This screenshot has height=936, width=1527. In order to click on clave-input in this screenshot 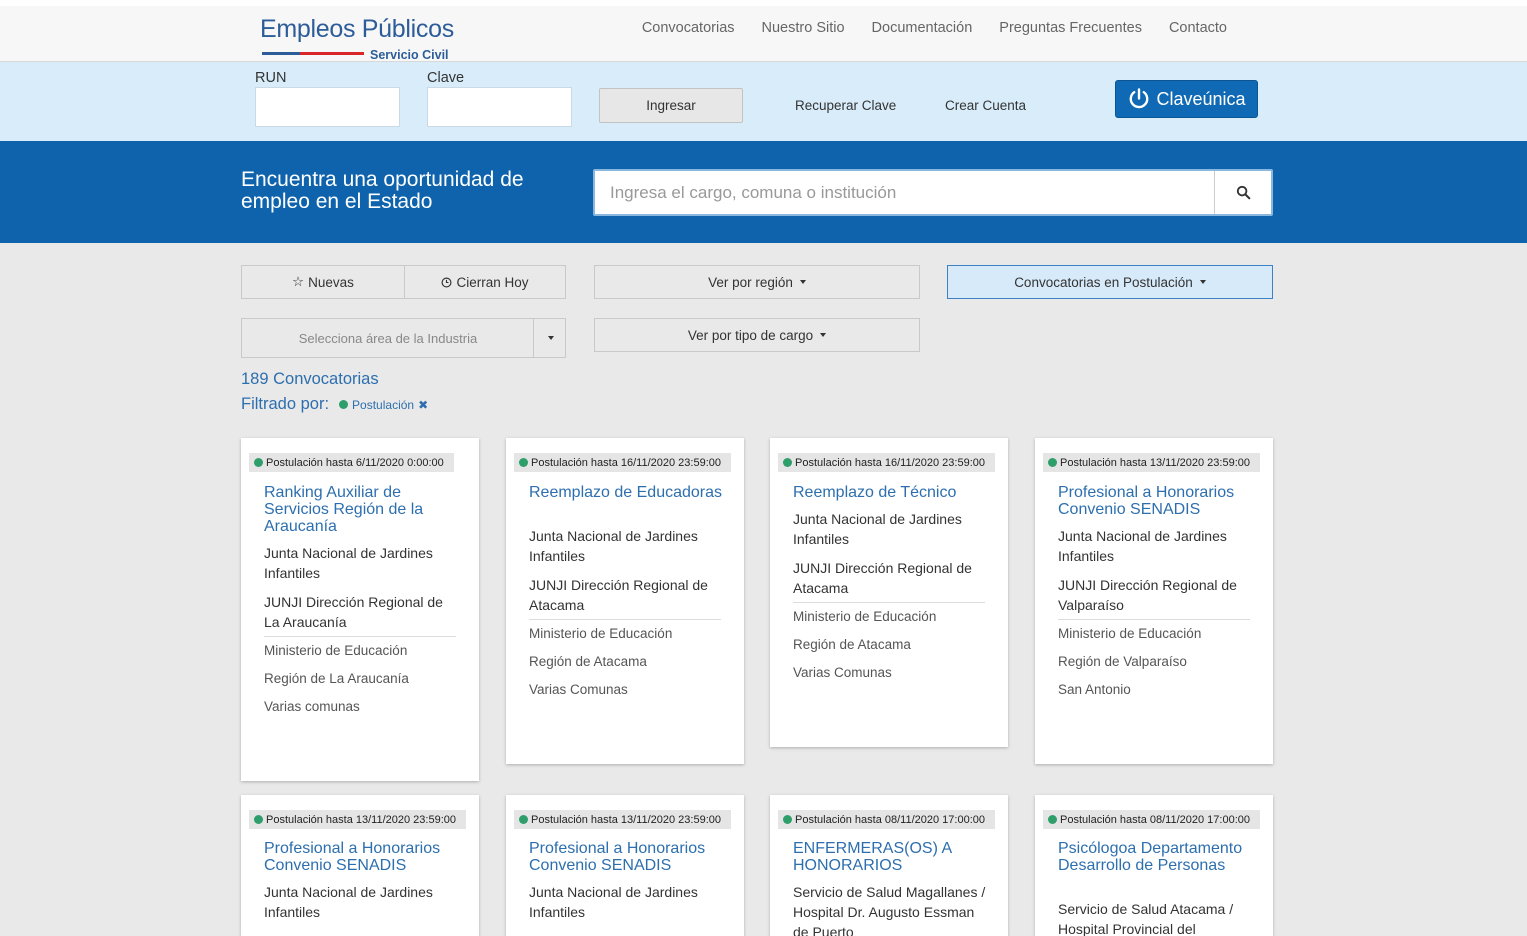, I will do `click(499, 107)`.